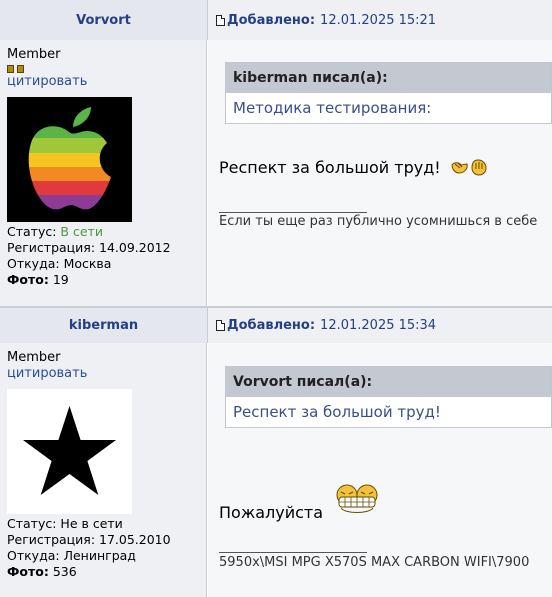 This screenshot has width=552, height=597. I want to click on user-photos: Фото: 19, so click(106, 280).